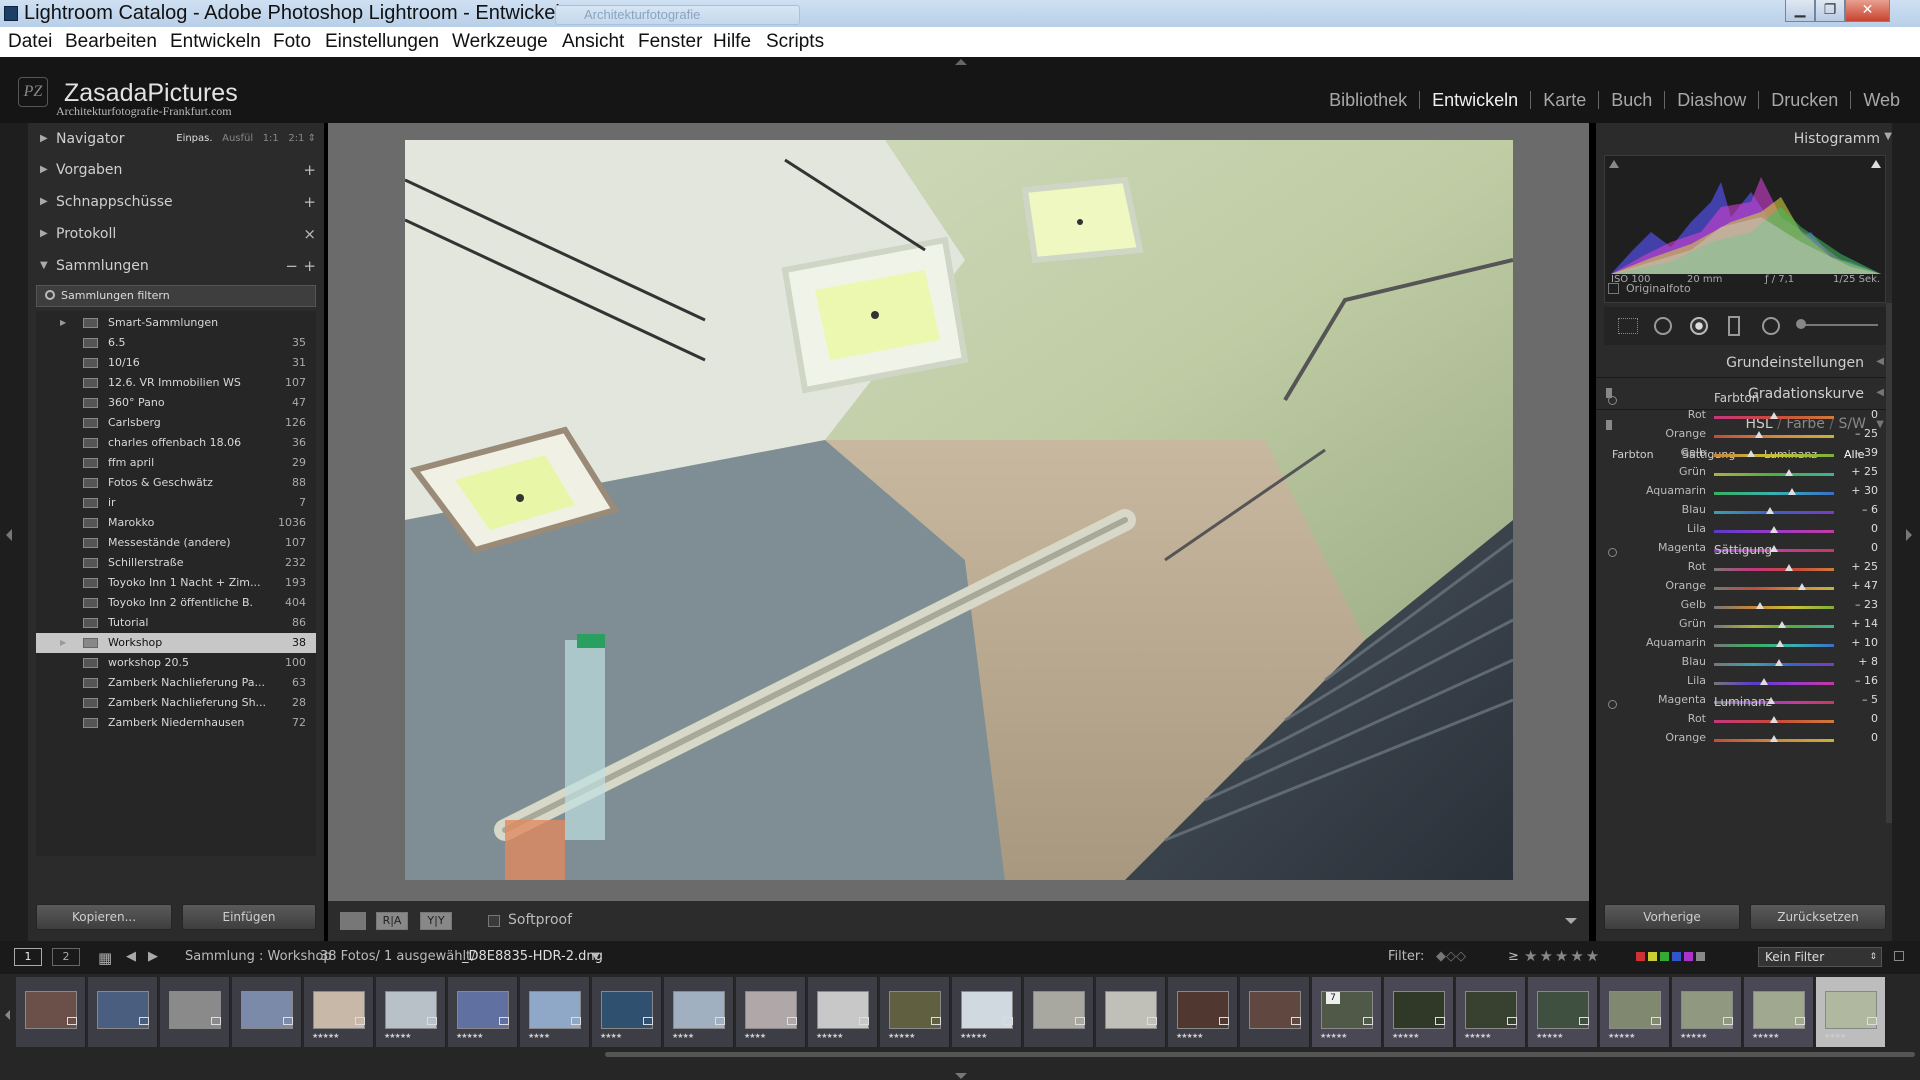 This screenshot has width=1920, height=1080. I want to click on tonecurve-panel-label: Gradationskurve, so click(1806, 394).